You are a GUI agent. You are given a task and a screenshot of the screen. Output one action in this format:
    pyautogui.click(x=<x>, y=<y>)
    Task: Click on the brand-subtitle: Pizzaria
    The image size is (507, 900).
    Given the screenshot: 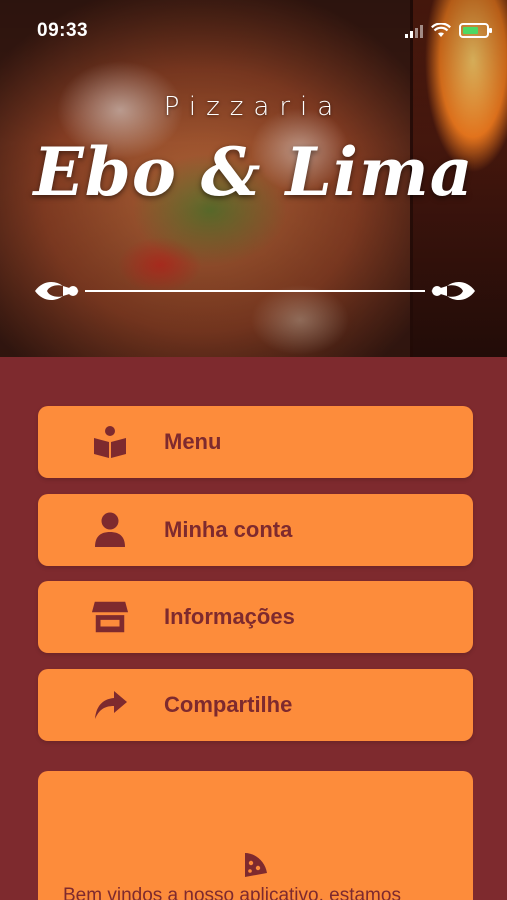 What is the action you would take?
    pyautogui.click(x=253, y=107)
    